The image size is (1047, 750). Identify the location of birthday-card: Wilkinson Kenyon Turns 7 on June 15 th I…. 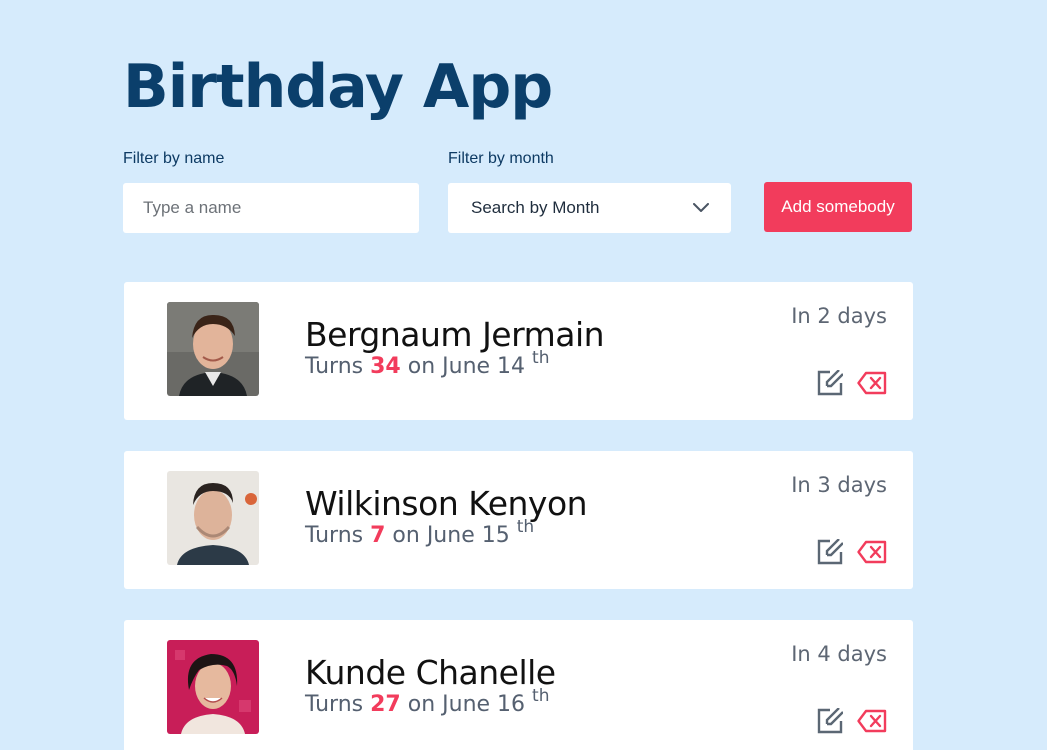
(518, 520).